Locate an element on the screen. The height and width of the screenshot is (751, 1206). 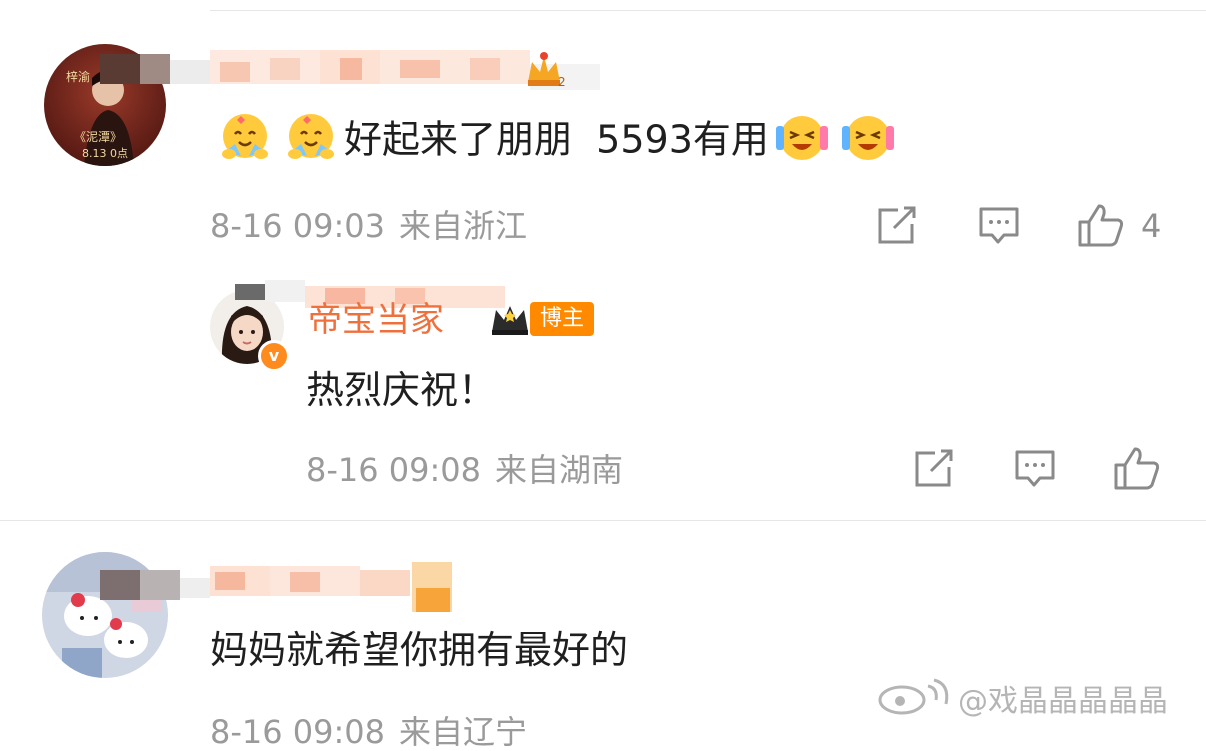
comment-separator is located at coordinates (603, 520).